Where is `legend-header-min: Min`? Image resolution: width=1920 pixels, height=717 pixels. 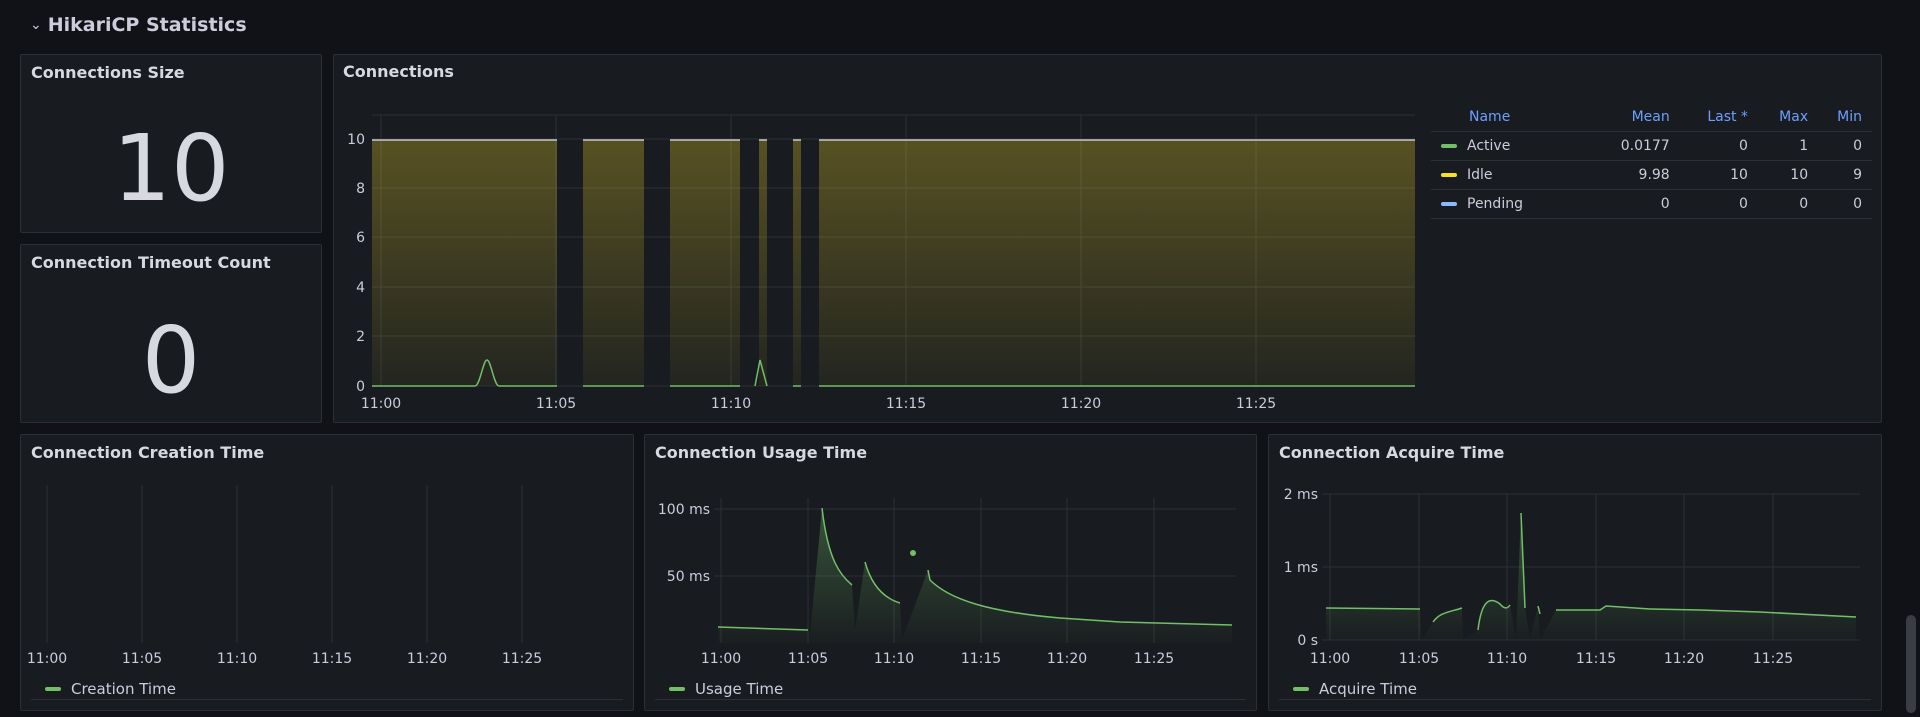 legend-header-min: Min is located at coordinates (1845, 119).